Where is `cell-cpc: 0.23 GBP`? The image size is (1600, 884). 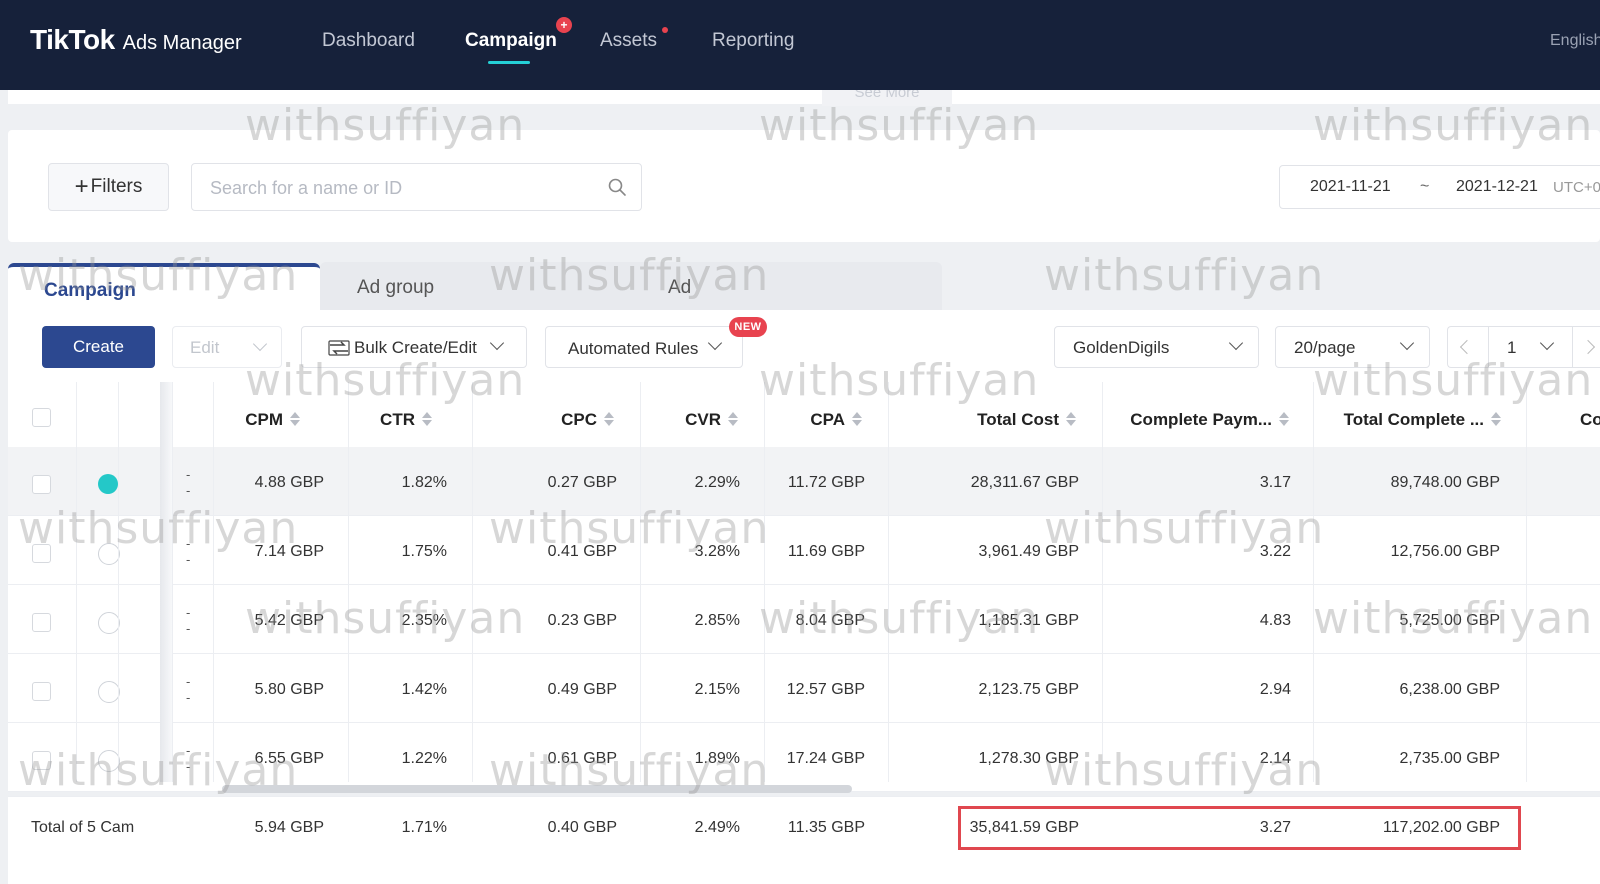 cell-cpc: 0.23 GBP is located at coordinates (582, 620).